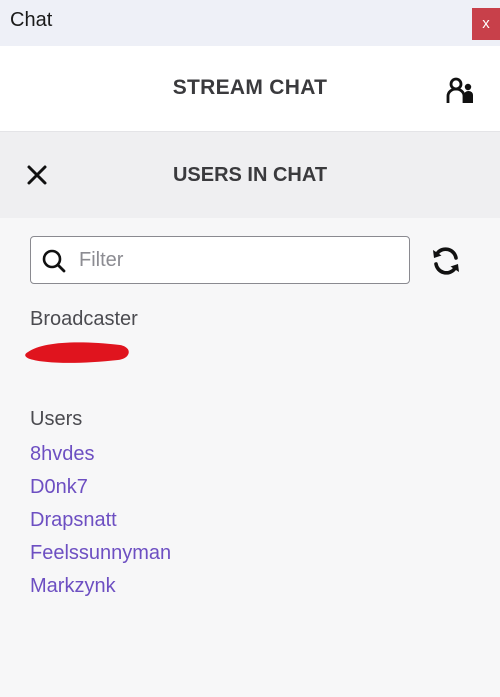  Describe the element at coordinates (100, 487) in the screenshot. I see `user-list-item: D0nk7` at that location.